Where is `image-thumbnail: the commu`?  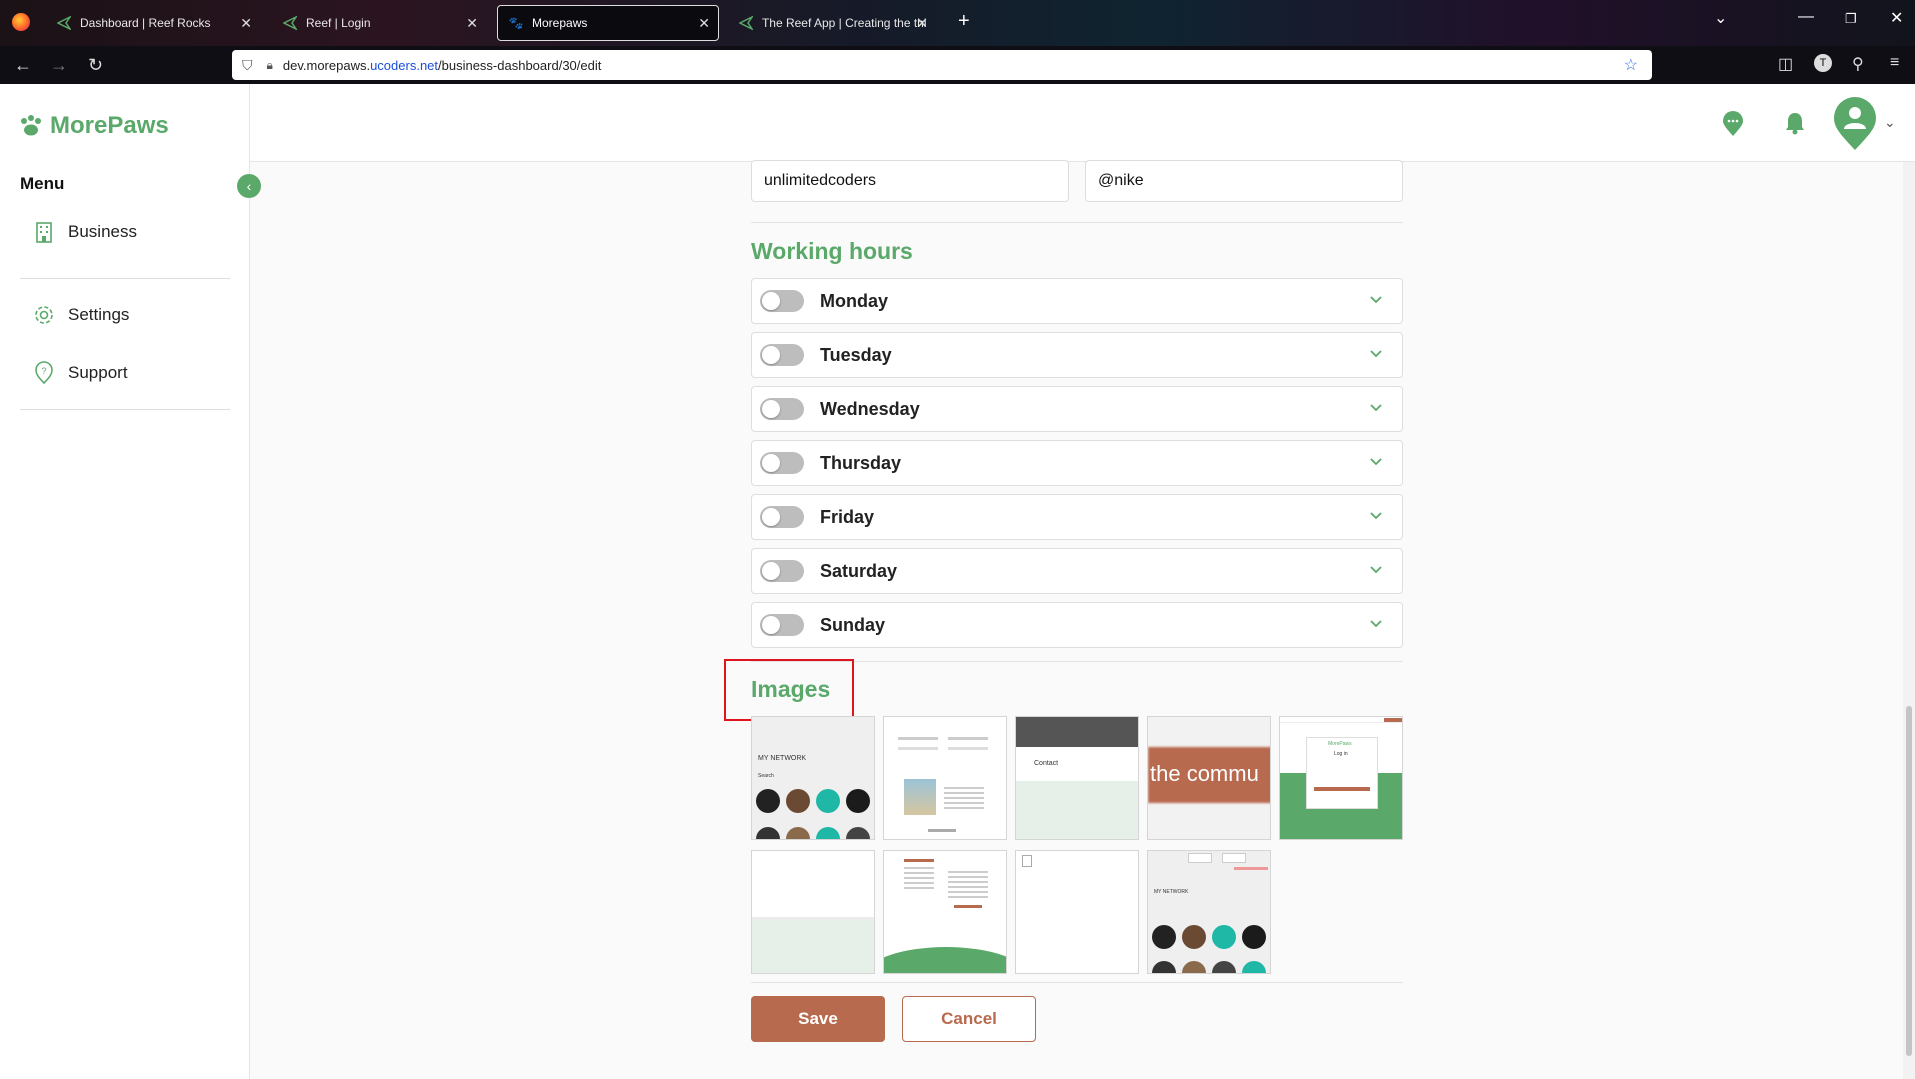 image-thumbnail: the commu is located at coordinates (1209, 778).